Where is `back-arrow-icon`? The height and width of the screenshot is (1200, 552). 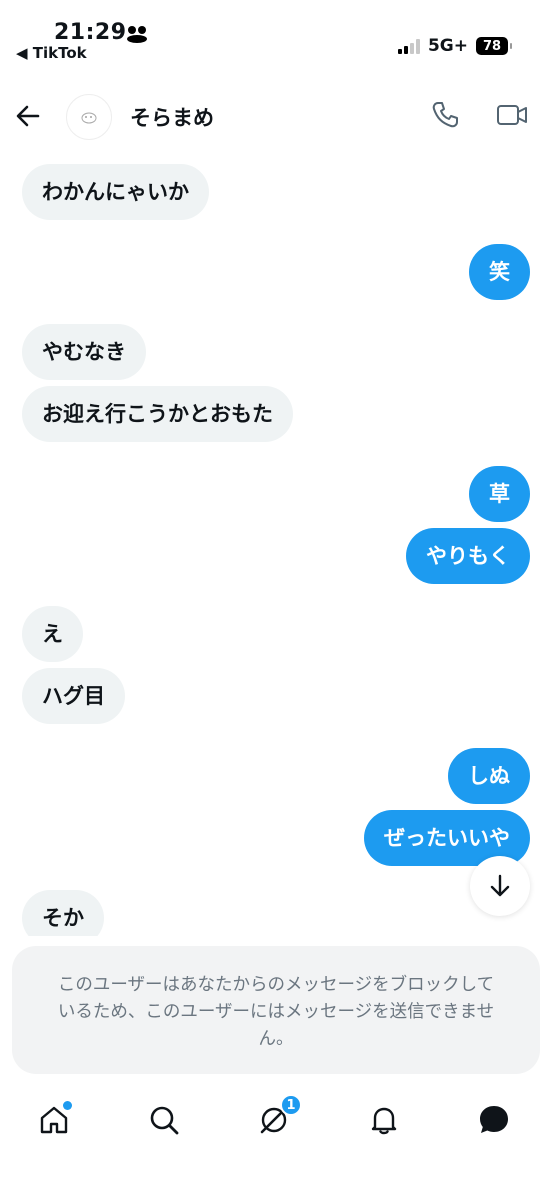 back-arrow-icon is located at coordinates (28, 116).